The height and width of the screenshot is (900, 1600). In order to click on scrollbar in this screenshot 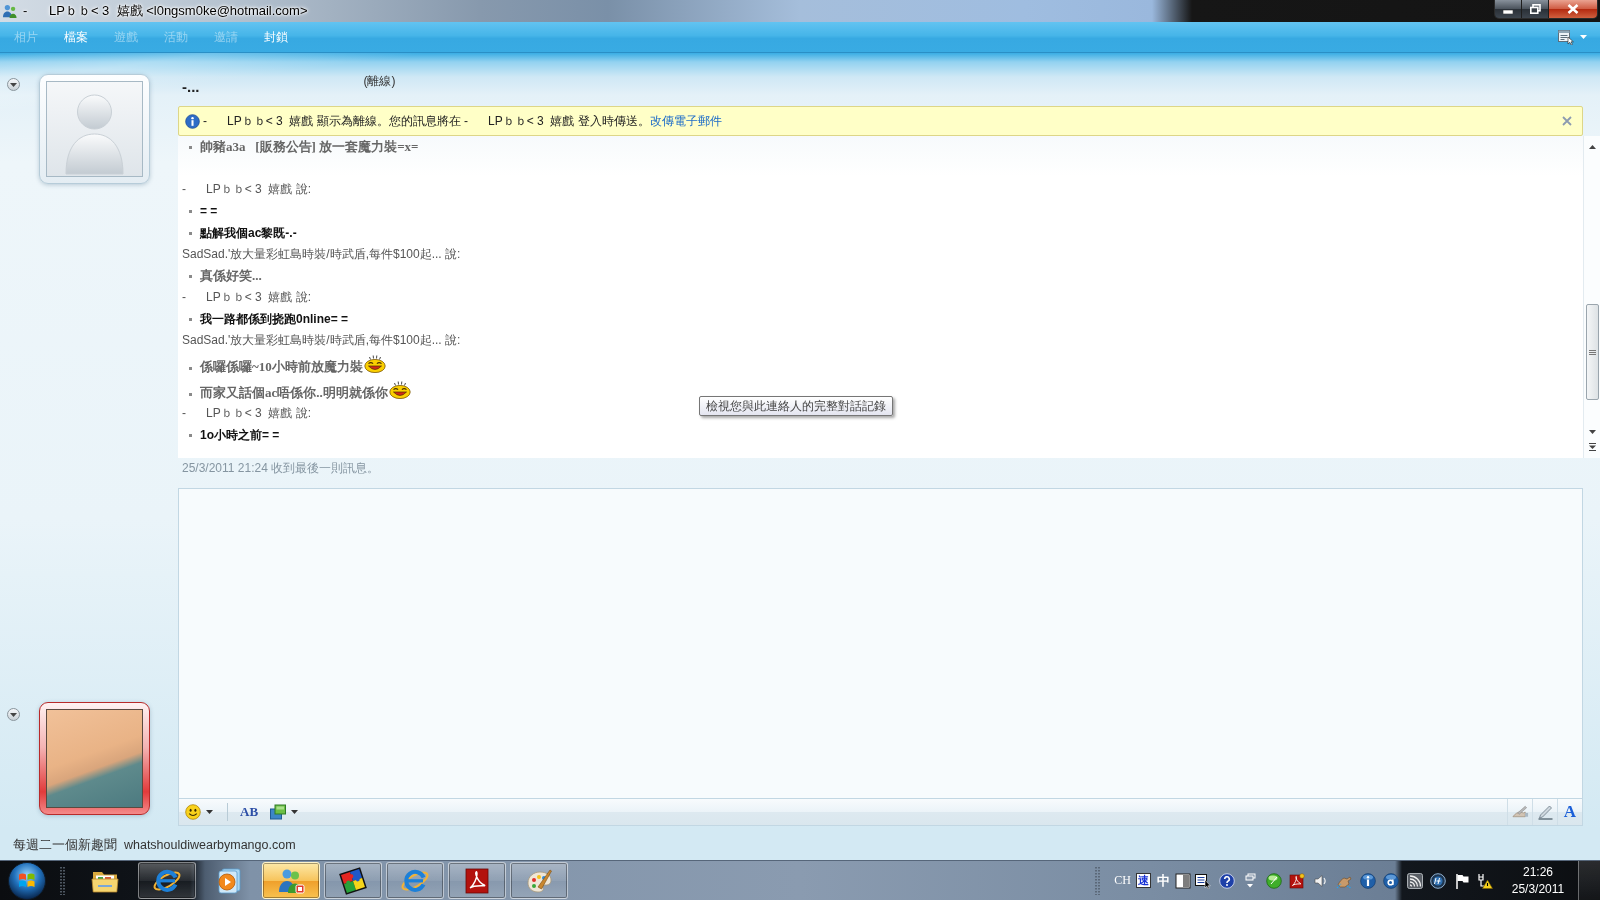, I will do `click(1591, 297)`.